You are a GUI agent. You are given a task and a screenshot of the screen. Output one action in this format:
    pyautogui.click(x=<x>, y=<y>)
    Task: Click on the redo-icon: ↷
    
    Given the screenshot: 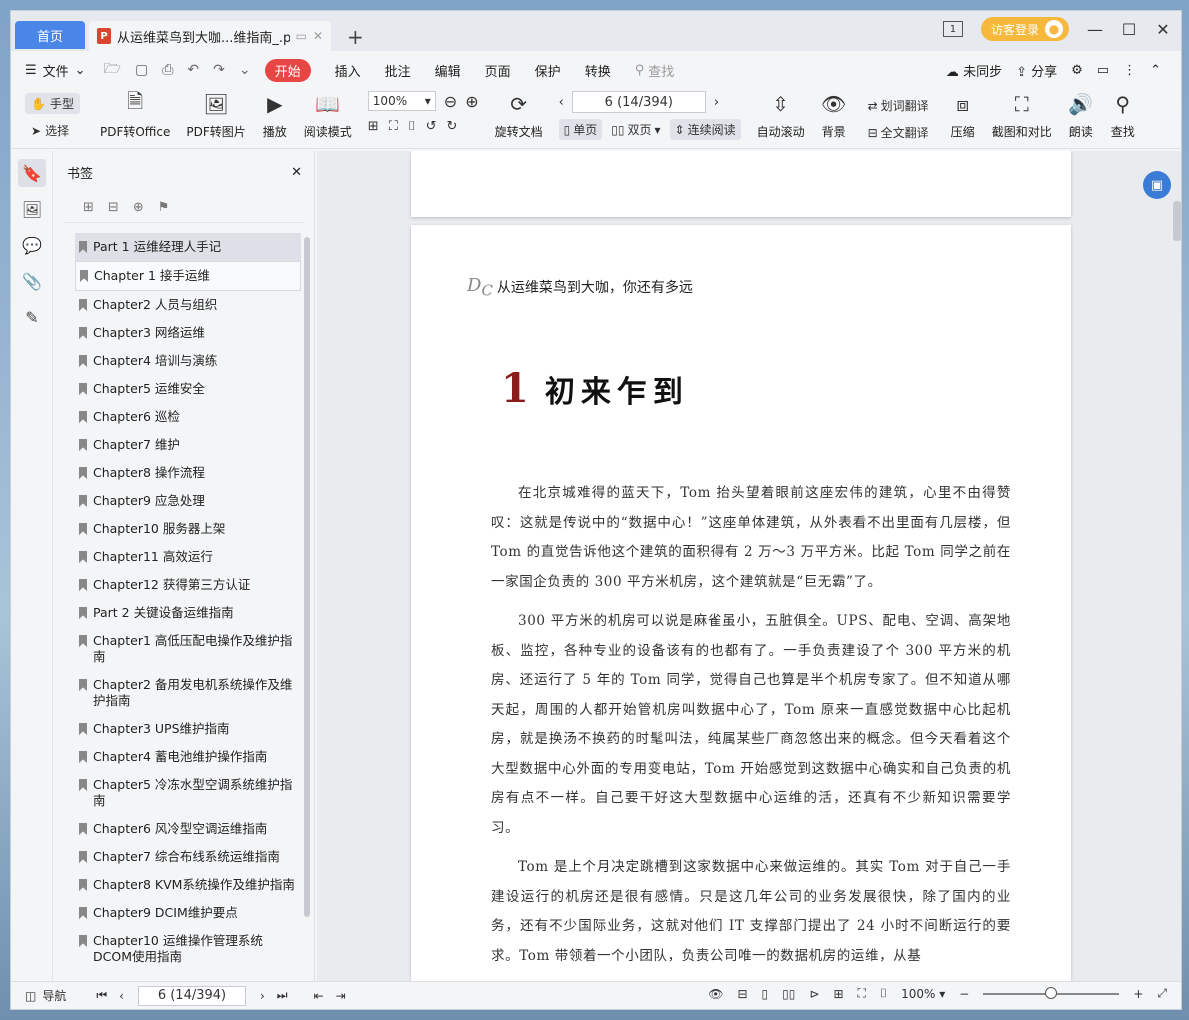 What is the action you would take?
    pyautogui.click(x=219, y=70)
    